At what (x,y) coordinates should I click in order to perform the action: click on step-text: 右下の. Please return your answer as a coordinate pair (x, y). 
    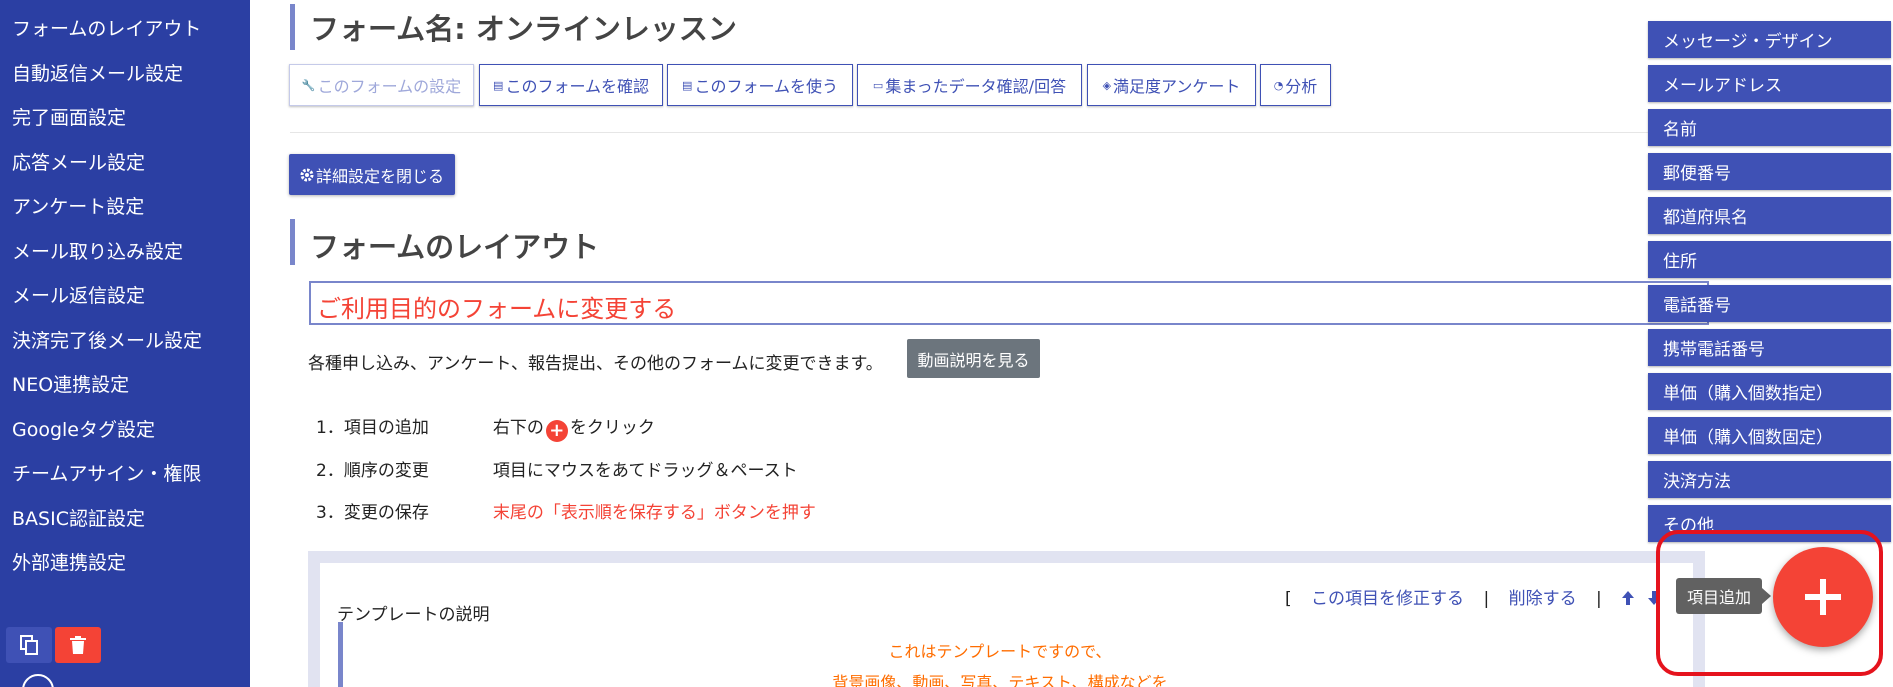
    Looking at the image, I should click on (518, 428).